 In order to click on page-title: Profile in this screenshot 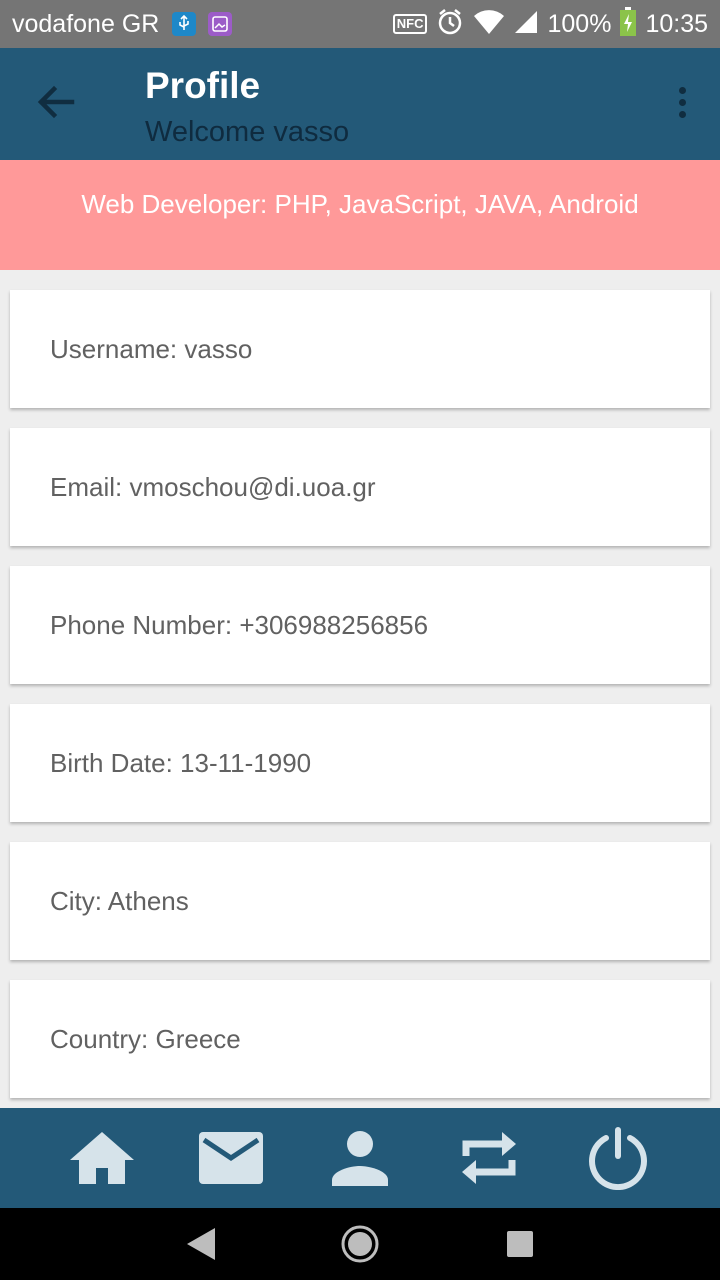, I will do `click(203, 85)`.